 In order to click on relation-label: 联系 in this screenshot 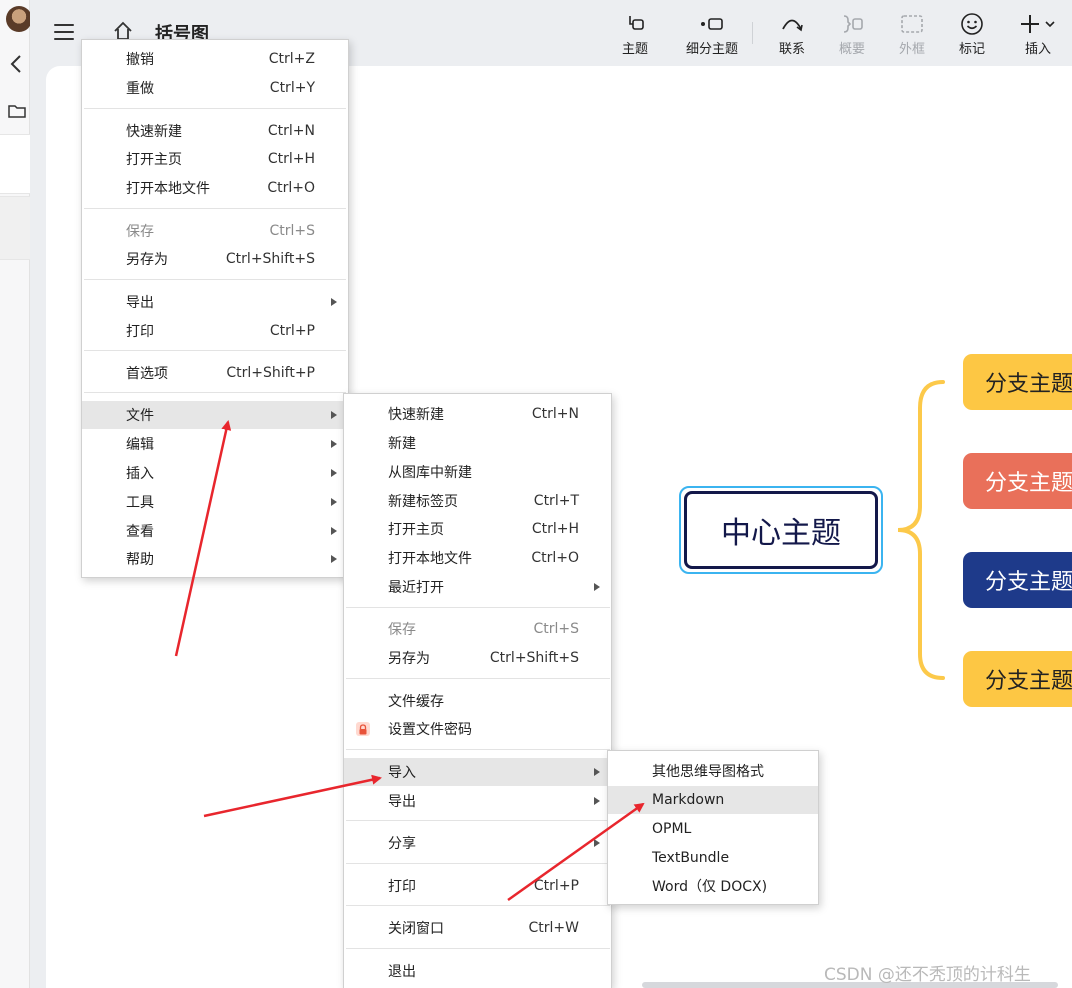, I will do `click(791, 49)`.